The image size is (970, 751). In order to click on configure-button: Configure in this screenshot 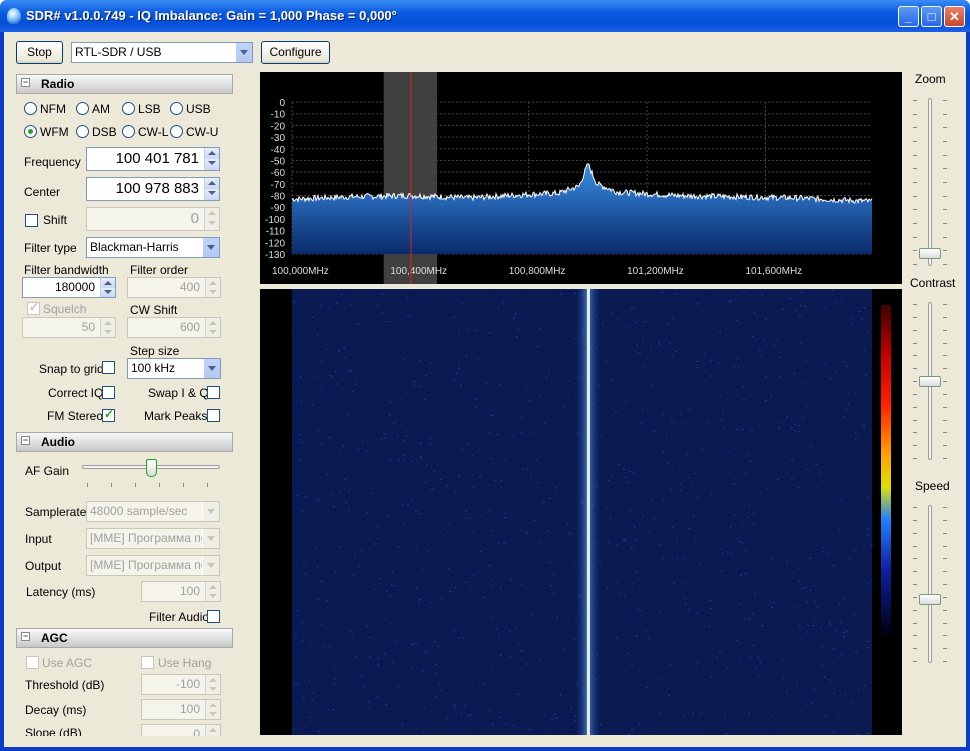, I will do `click(295, 52)`.